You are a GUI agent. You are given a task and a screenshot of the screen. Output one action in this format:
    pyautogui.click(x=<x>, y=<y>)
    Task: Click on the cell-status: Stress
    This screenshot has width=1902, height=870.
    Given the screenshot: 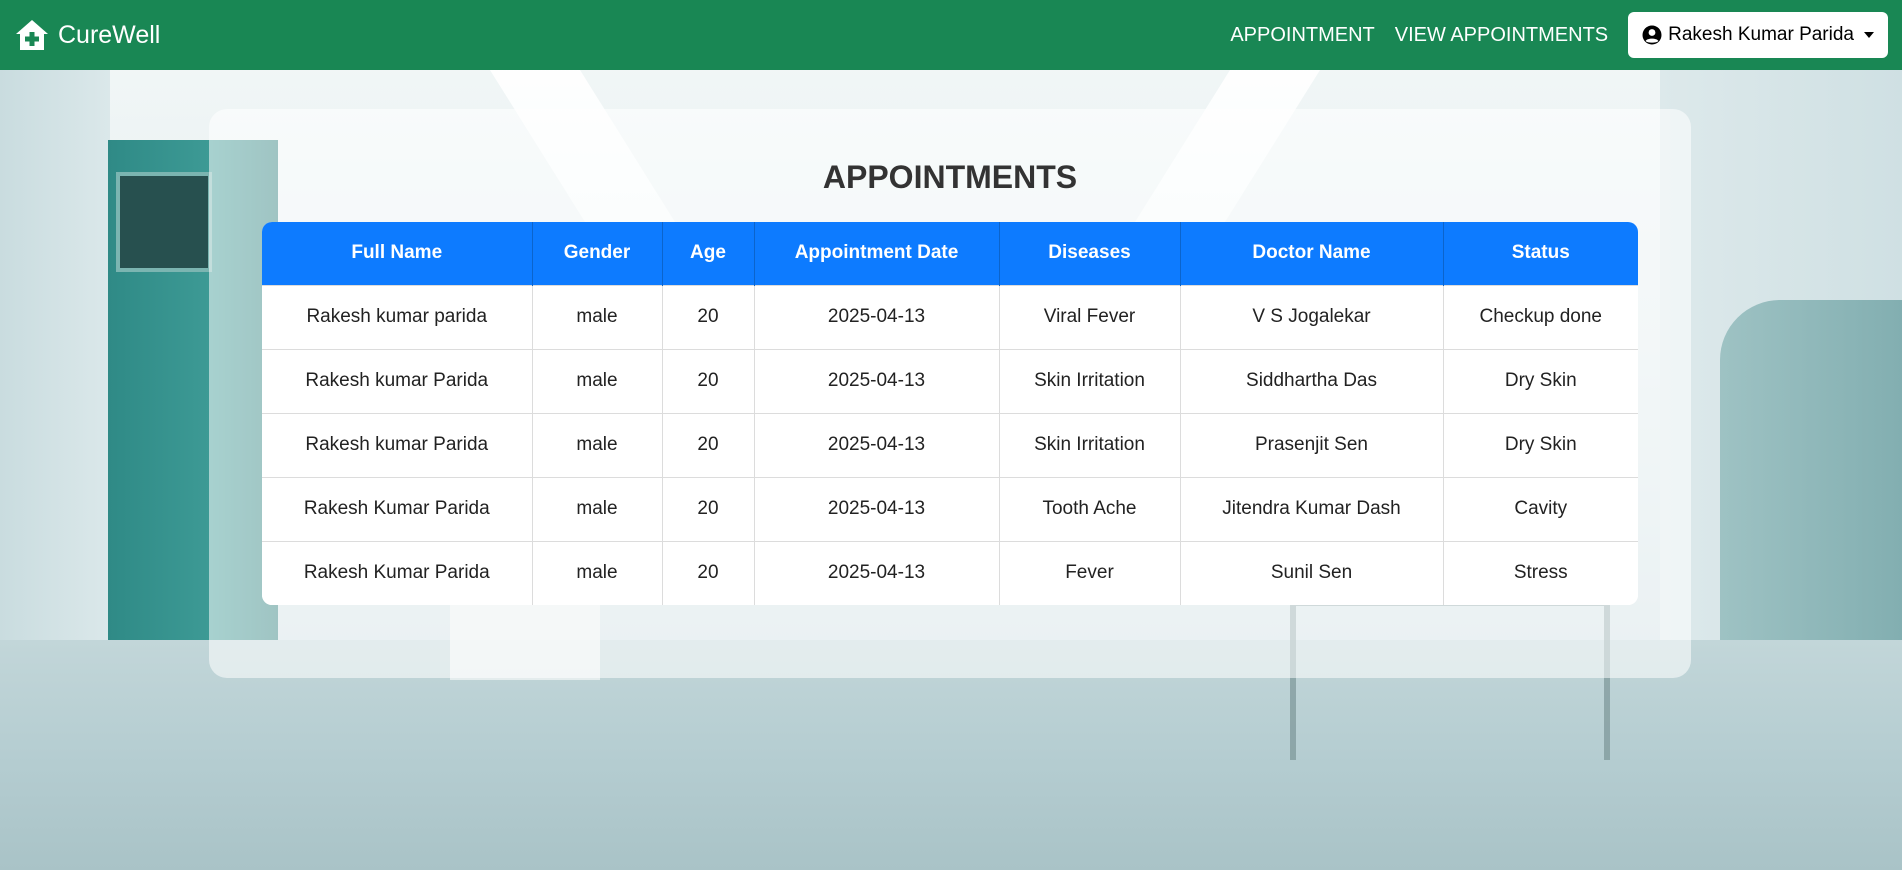 What is the action you would take?
    pyautogui.click(x=1540, y=572)
    